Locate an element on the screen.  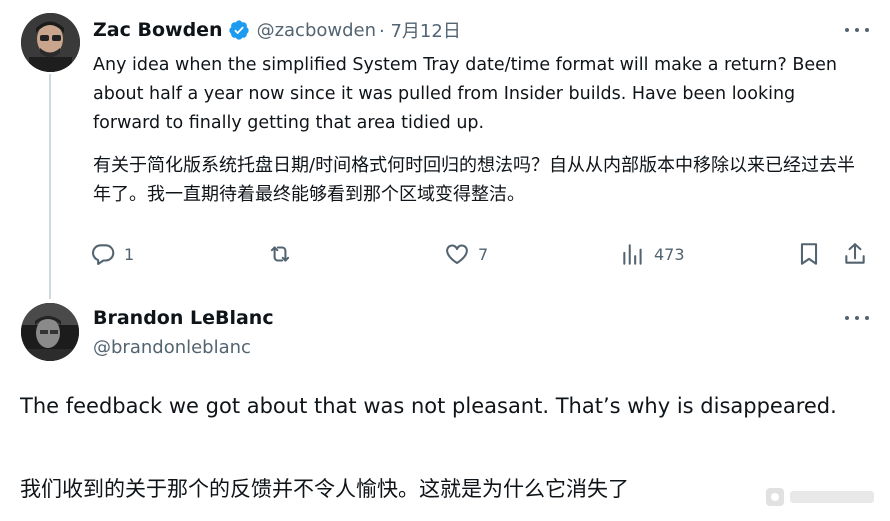
watermark-icon is located at coordinates (820, 497).